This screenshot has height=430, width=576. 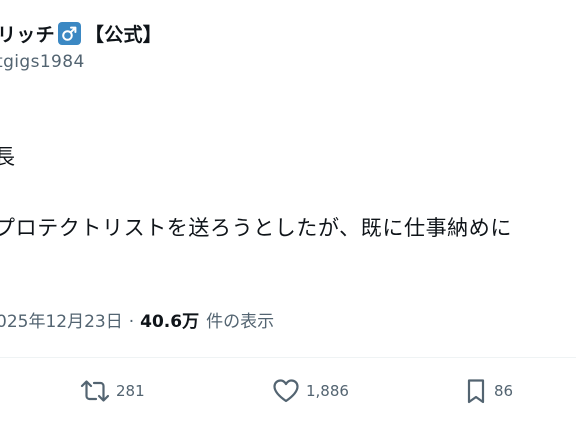 I want to click on author-handle: tgigs1984, so click(x=42, y=62).